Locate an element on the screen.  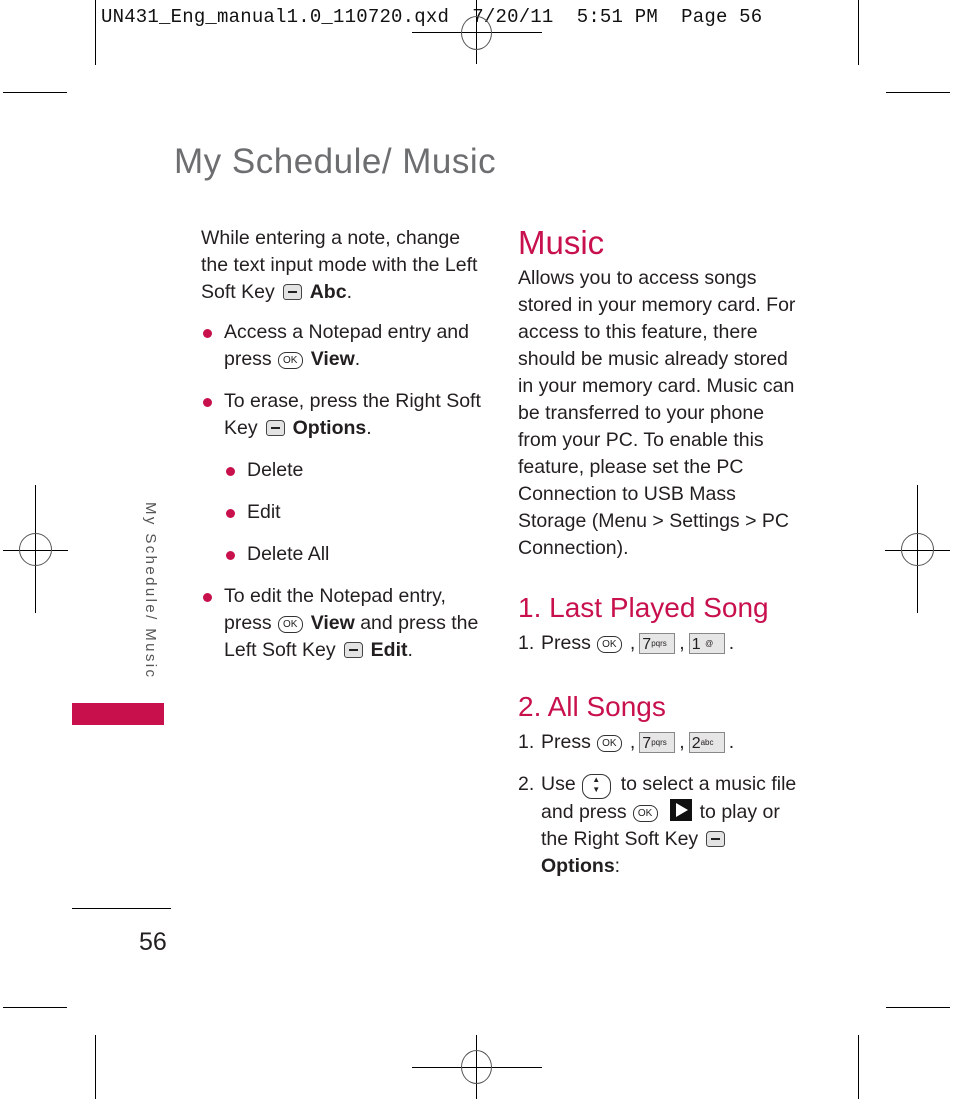
bullet-access-notepad: Access a Notepad entry and press OK View. is located at coordinates (346, 346).